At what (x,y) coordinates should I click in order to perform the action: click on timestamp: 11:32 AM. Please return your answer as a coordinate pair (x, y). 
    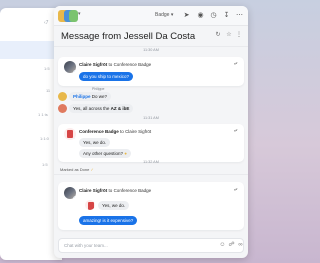
    Looking at the image, I should click on (151, 162).